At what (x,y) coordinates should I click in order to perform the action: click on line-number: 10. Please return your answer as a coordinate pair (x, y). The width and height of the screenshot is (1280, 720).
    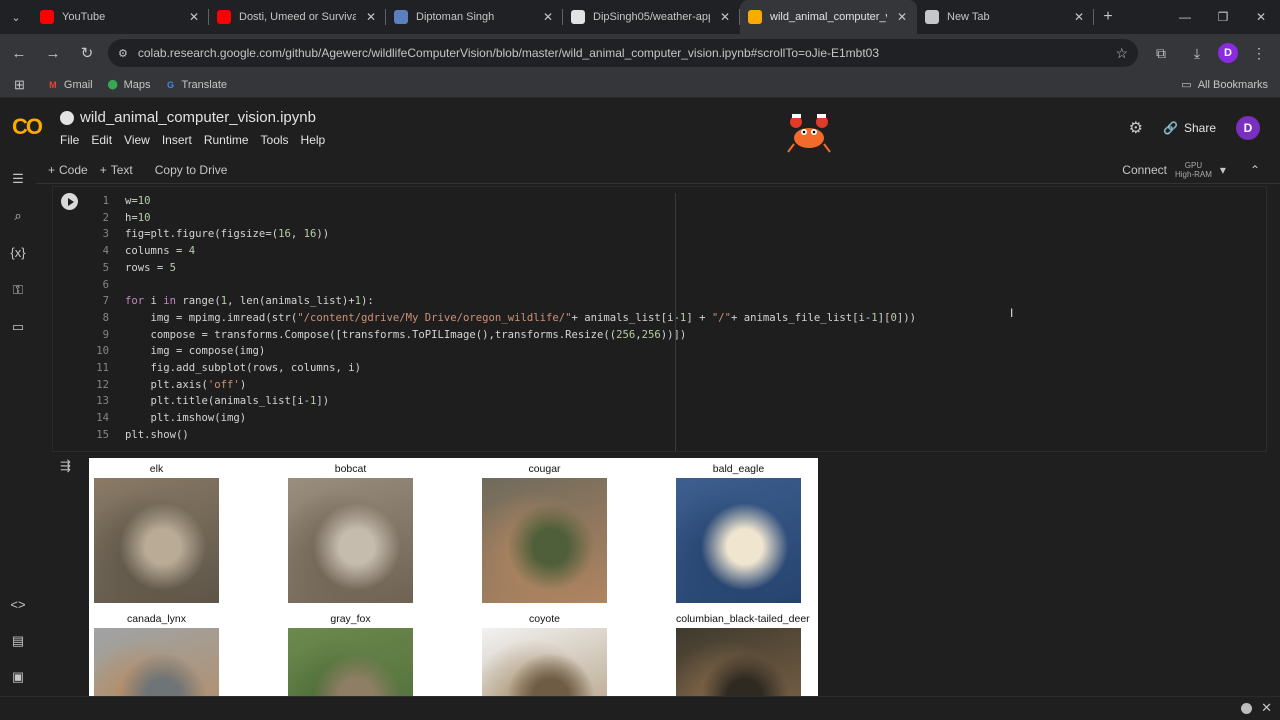
    Looking at the image, I should click on (102, 351).